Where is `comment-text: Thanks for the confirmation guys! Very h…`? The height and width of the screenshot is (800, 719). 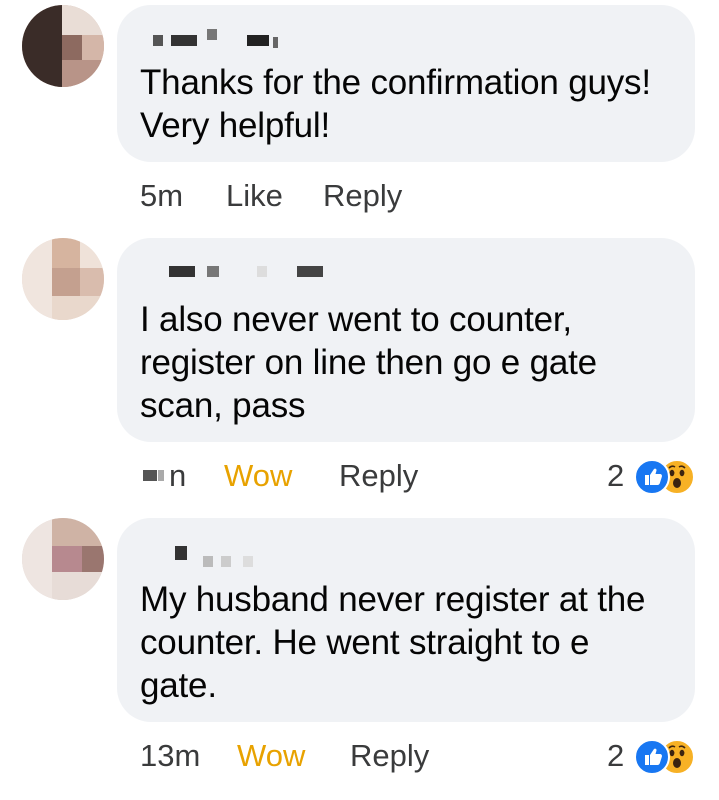
comment-text: Thanks for the confirmation guys! Very h… is located at coordinates (395, 104).